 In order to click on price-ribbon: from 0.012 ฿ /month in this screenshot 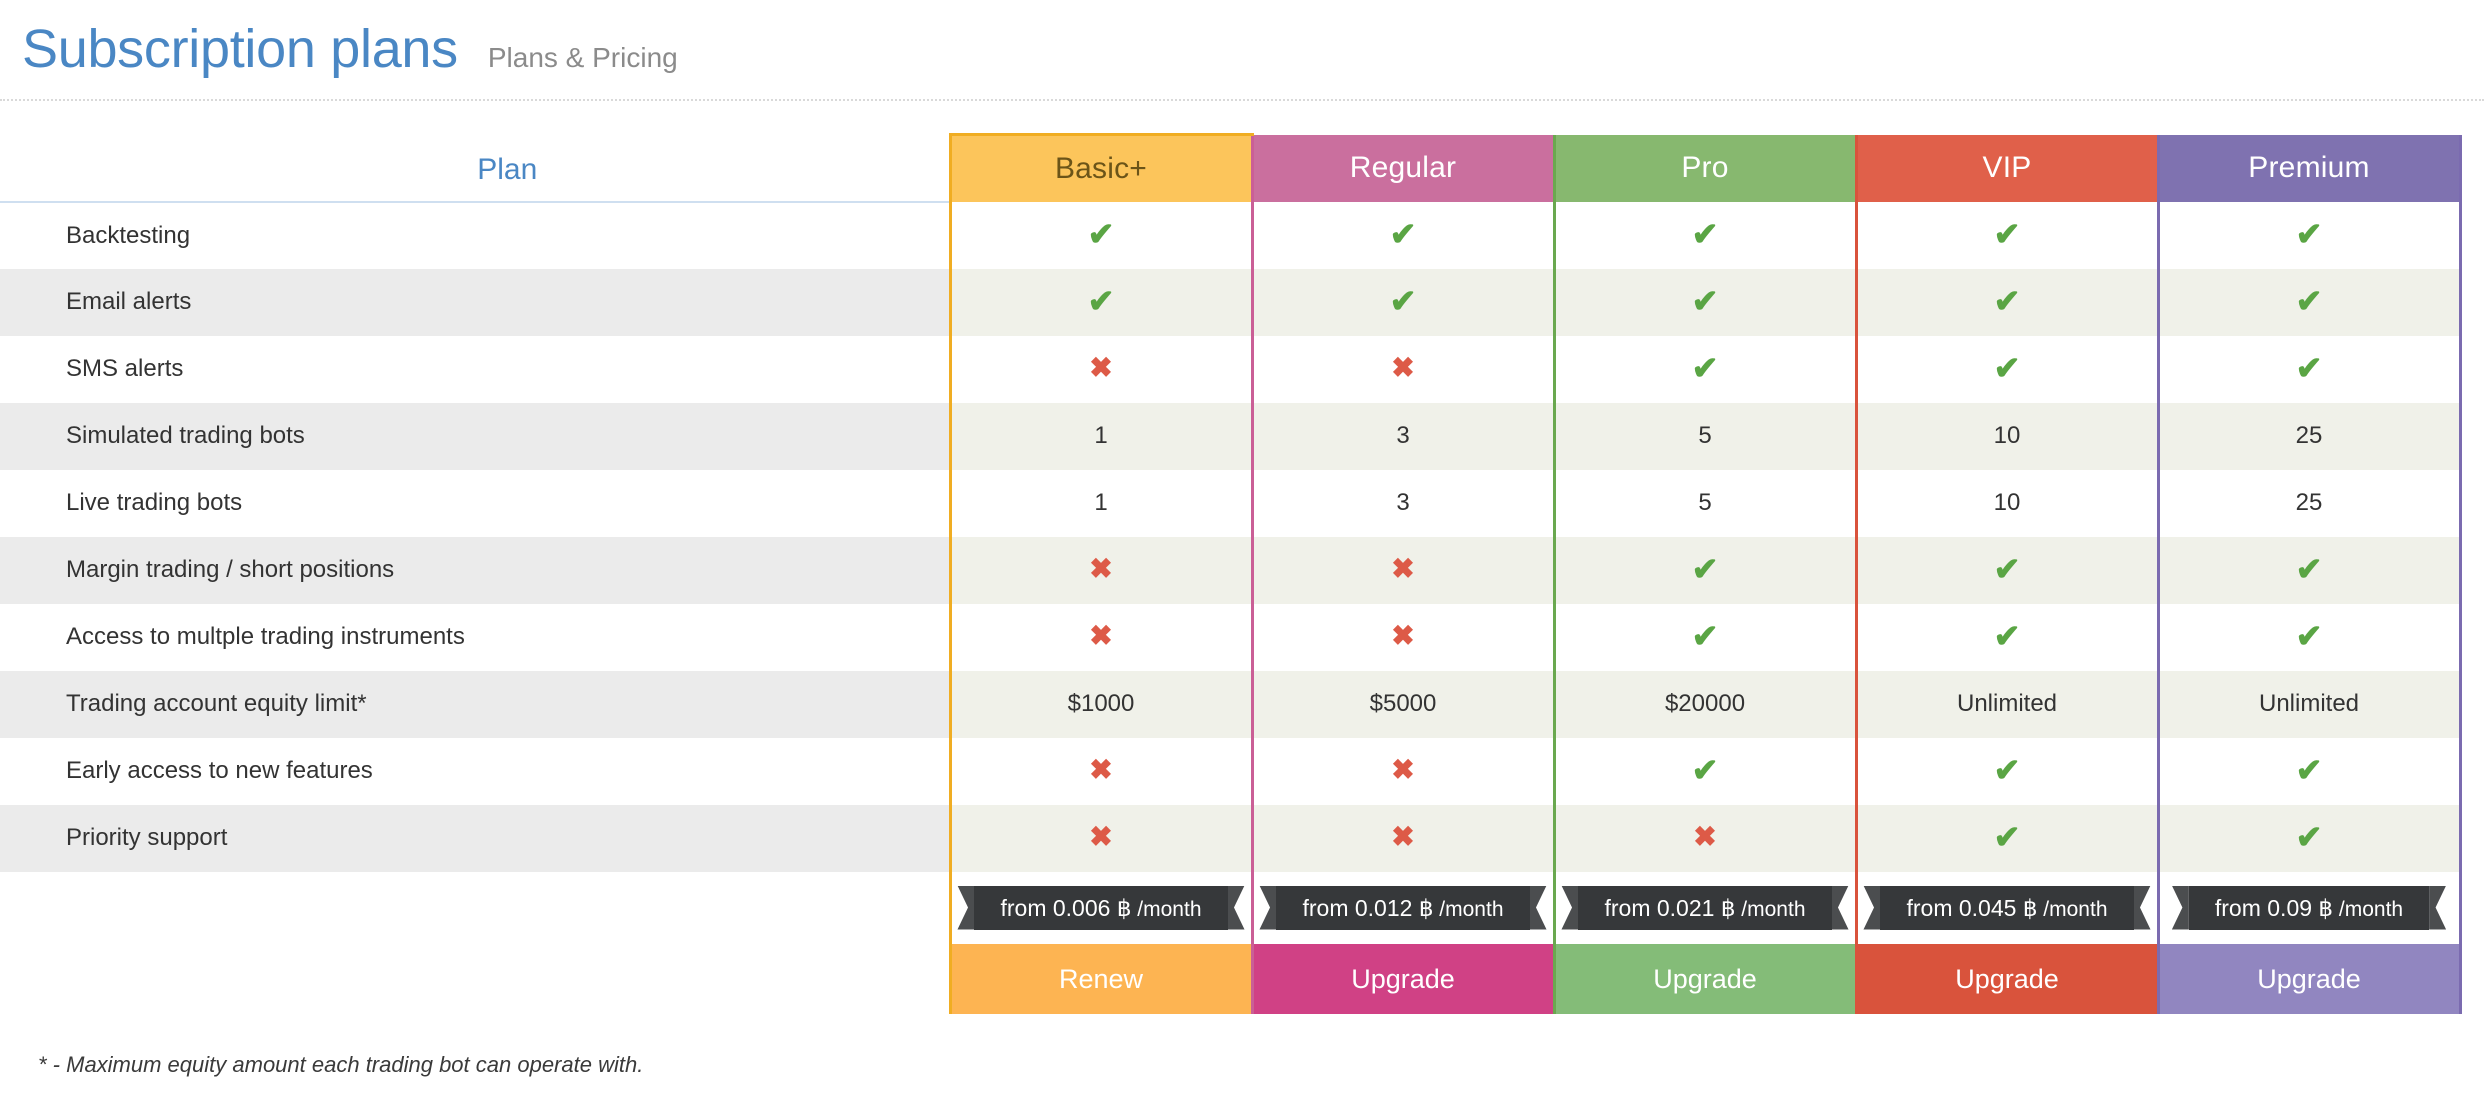, I will do `click(1403, 907)`.